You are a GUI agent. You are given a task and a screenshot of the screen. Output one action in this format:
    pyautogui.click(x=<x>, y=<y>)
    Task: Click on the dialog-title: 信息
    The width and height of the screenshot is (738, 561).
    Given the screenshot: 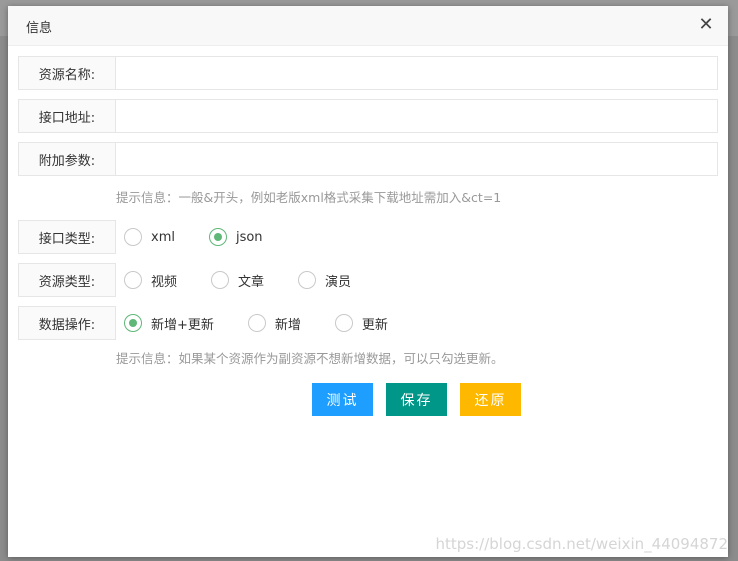 What is the action you would take?
    pyautogui.click(x=39, y=28)
    